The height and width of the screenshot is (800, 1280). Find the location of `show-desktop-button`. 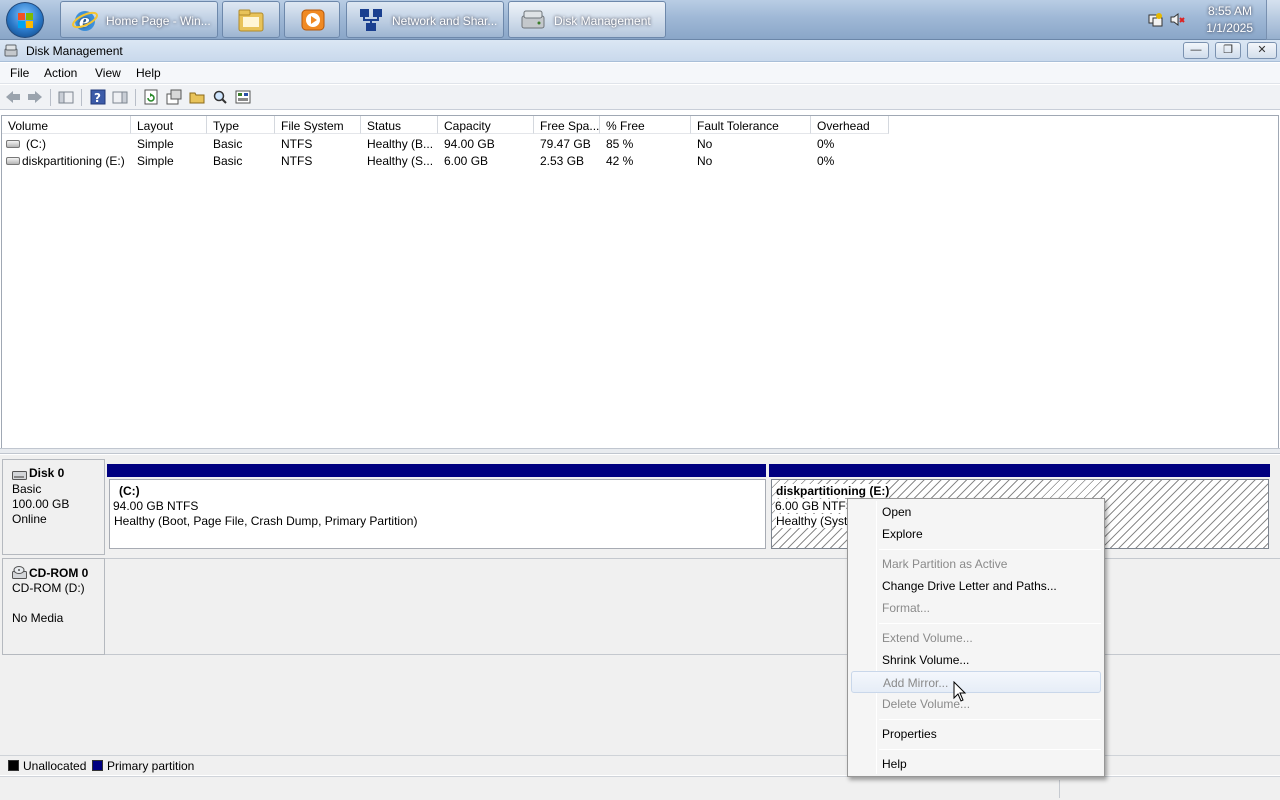

show-desktop-button is located at coordinates (1273, 20).